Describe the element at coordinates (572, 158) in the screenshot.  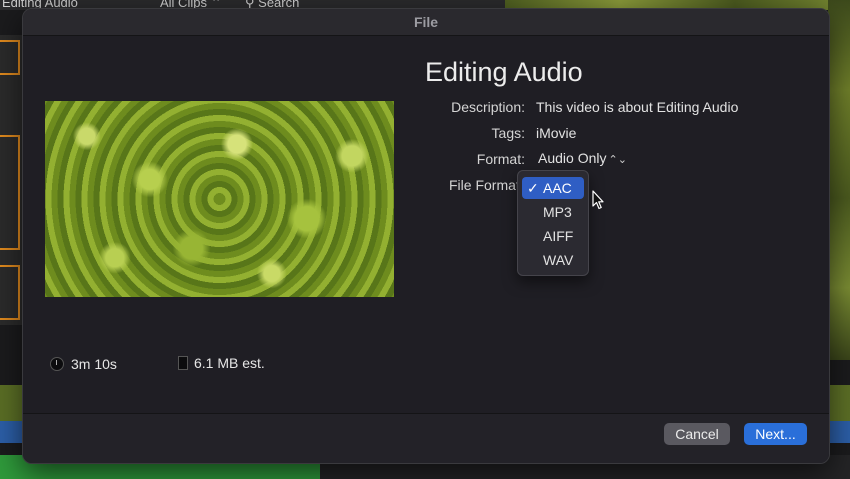
I see `format-popup-value: Audio Only` at that location.